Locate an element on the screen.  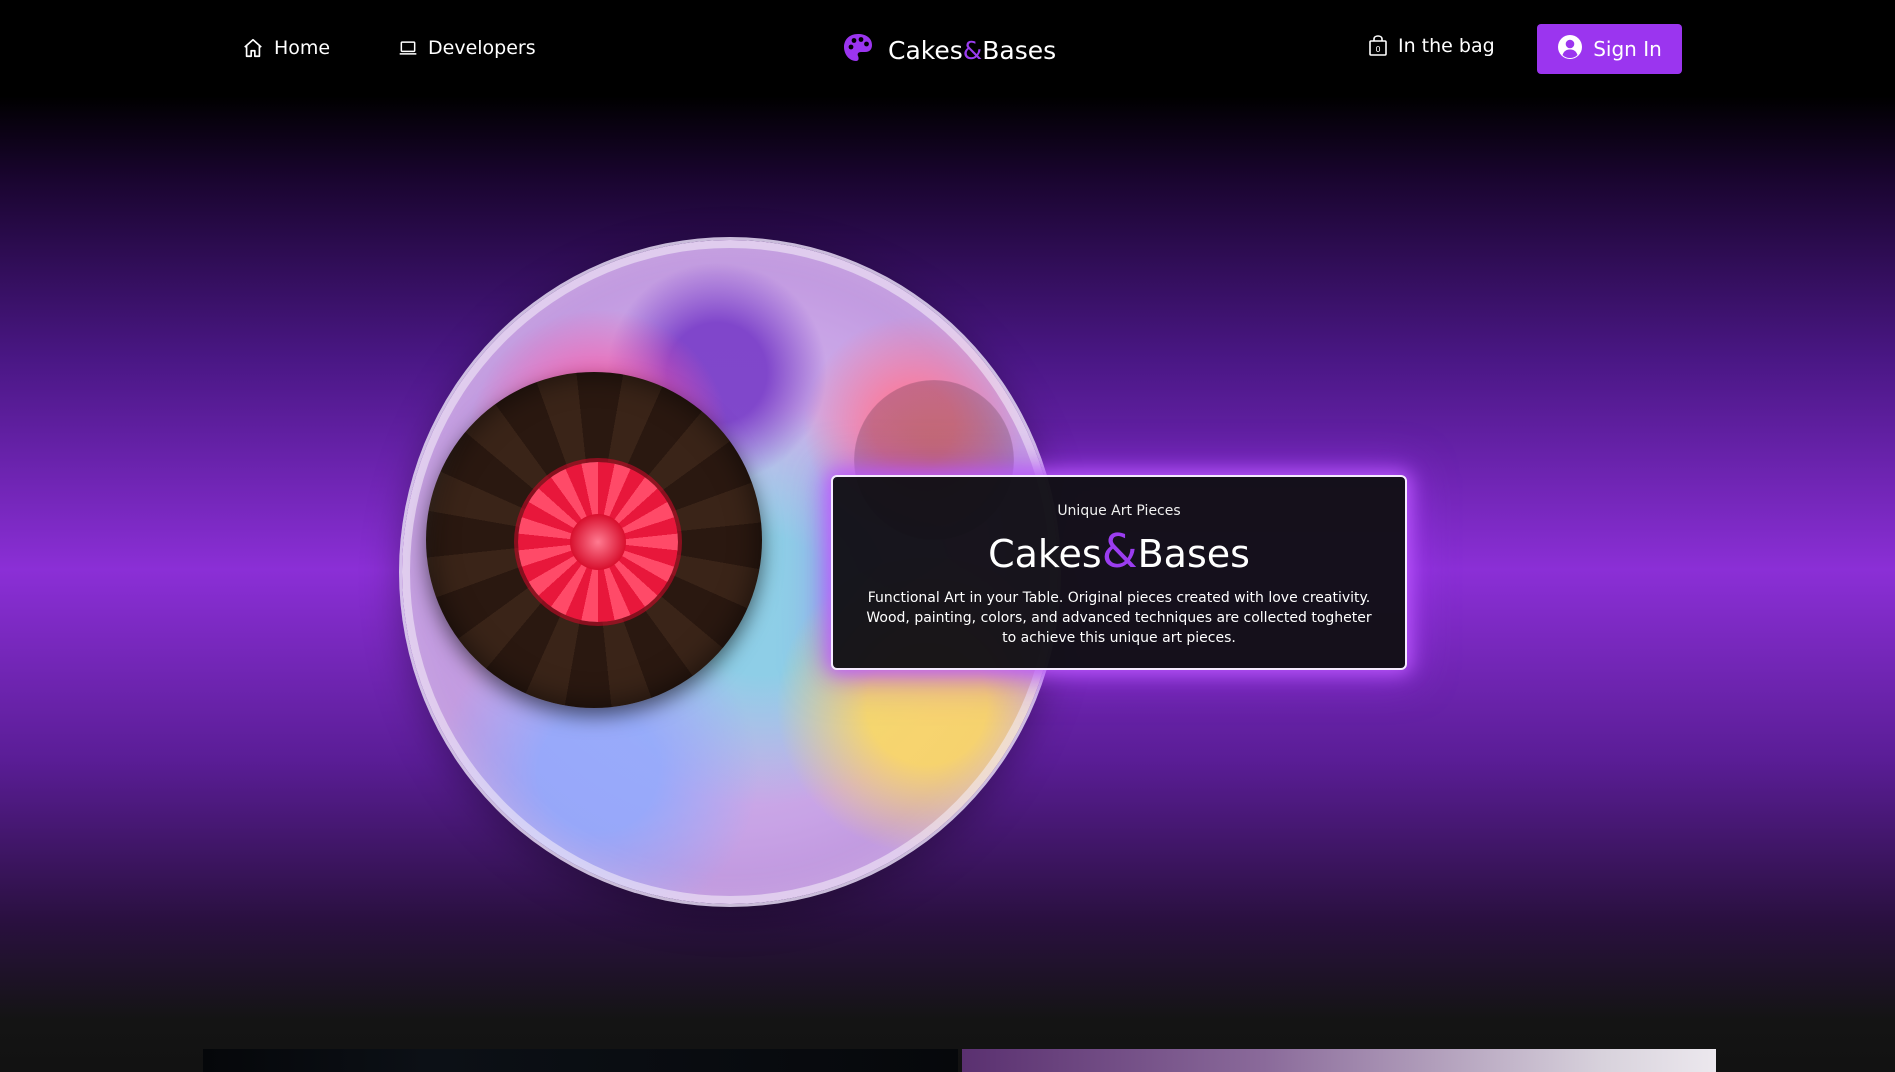
brand-name-part2: Bases is located at coordinates (1019, 50).